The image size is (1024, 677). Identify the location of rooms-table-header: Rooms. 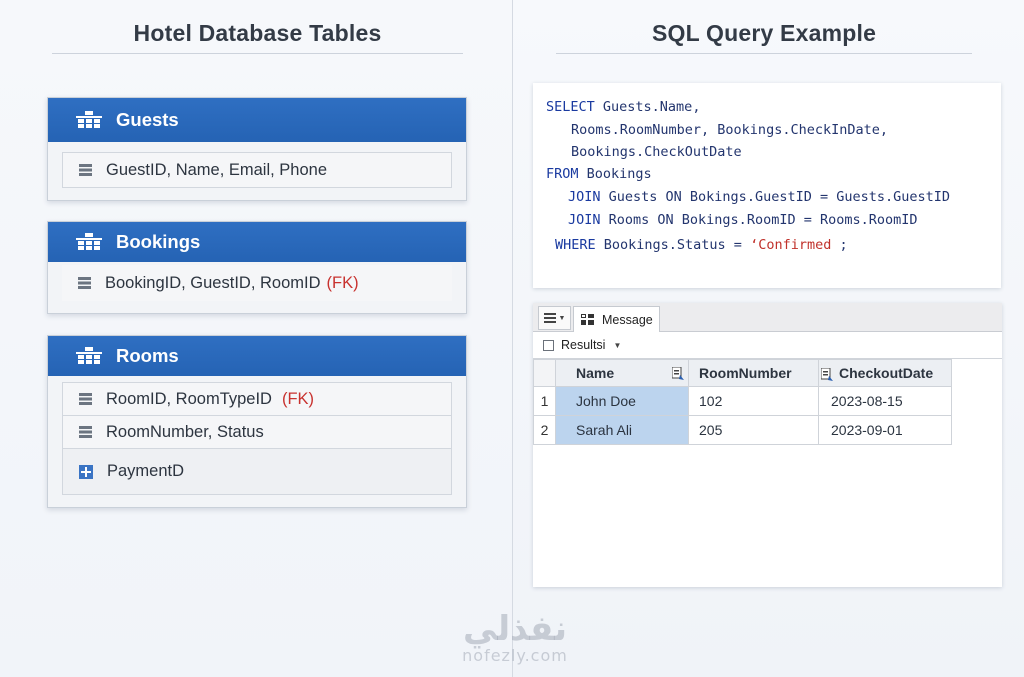
(257, 356).